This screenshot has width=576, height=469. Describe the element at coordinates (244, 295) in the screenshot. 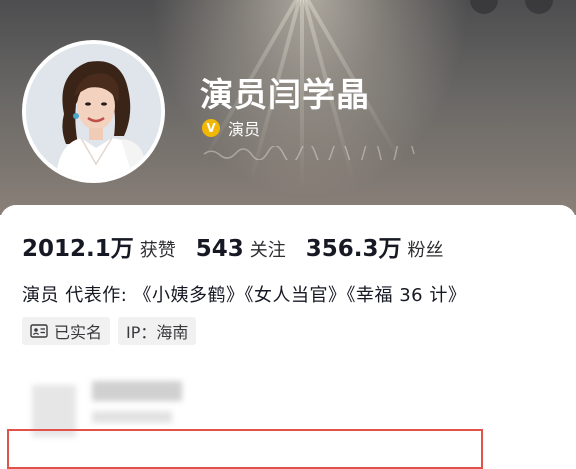

I see `profile-bio: 演员 代表作: 《小姨多鹤》《女人当官》《幸福 36 计》` at that location.